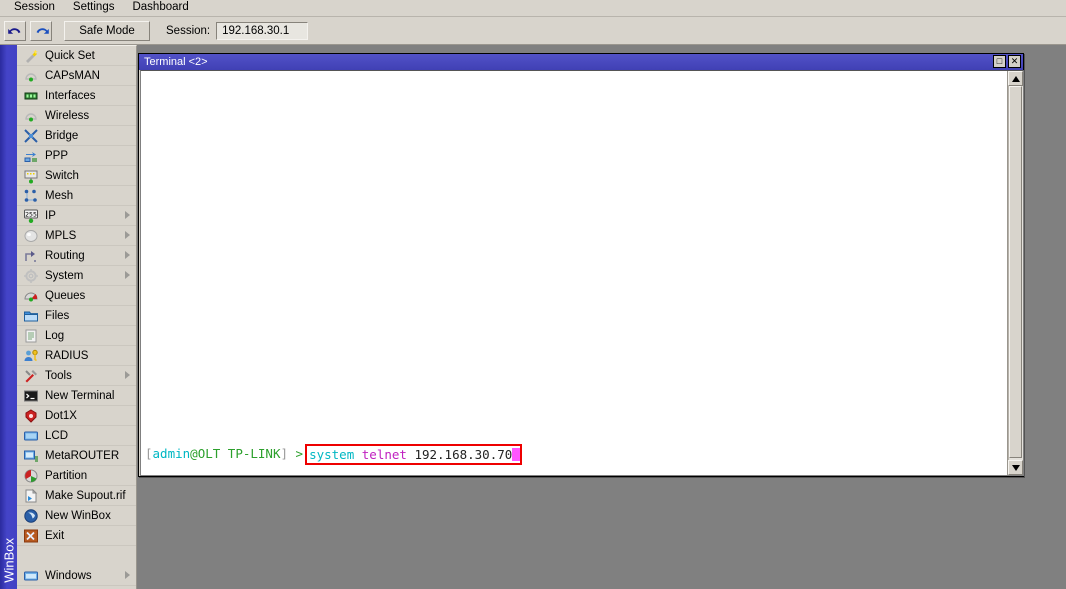  What do you see at coordinates (171, 453) in the screenshot?
I see `prompt-user: admin` at bounding box center [171, 453].